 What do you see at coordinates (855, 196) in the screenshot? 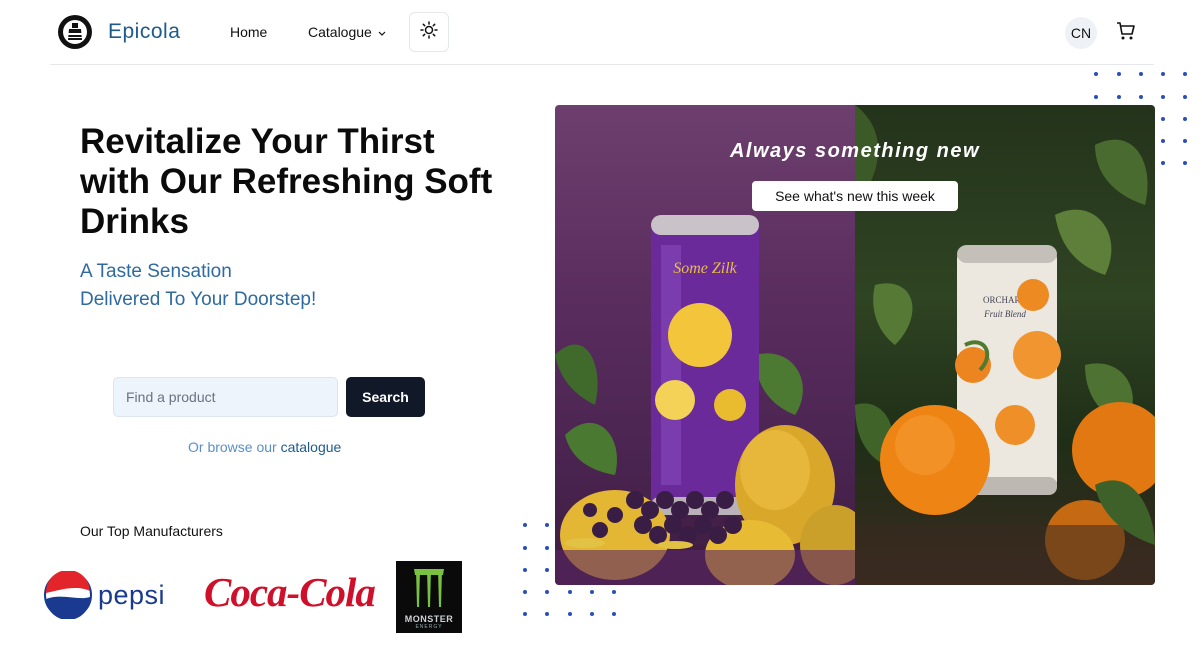
I see `see-whats-new-button: See what's new this week` at bounding box center [855, 196].